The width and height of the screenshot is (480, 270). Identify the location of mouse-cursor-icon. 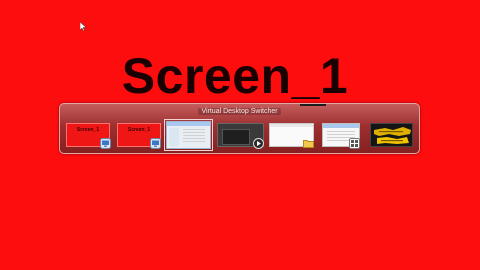
(83, 26).